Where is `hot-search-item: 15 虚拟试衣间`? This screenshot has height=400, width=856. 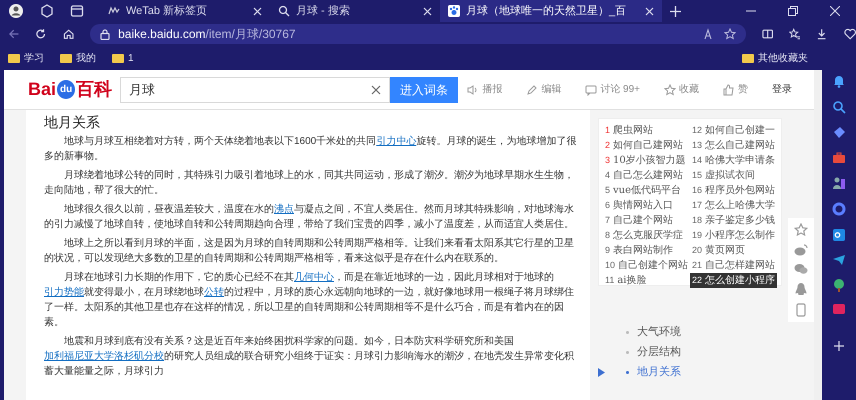 hot-search-item: 15 虚拟试衣间 is located at coordinates (734, 175).